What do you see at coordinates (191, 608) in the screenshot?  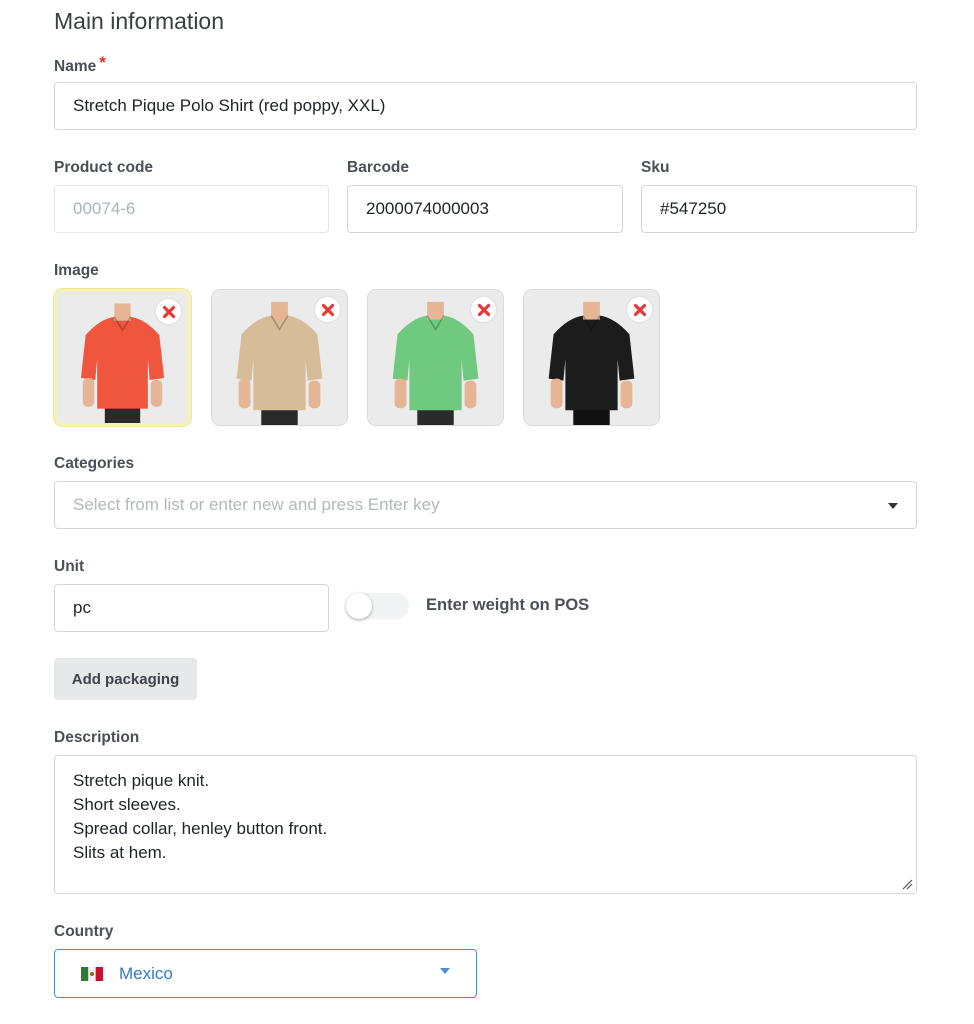 I see `unit-input: pc` at bounding box center [191, 608].